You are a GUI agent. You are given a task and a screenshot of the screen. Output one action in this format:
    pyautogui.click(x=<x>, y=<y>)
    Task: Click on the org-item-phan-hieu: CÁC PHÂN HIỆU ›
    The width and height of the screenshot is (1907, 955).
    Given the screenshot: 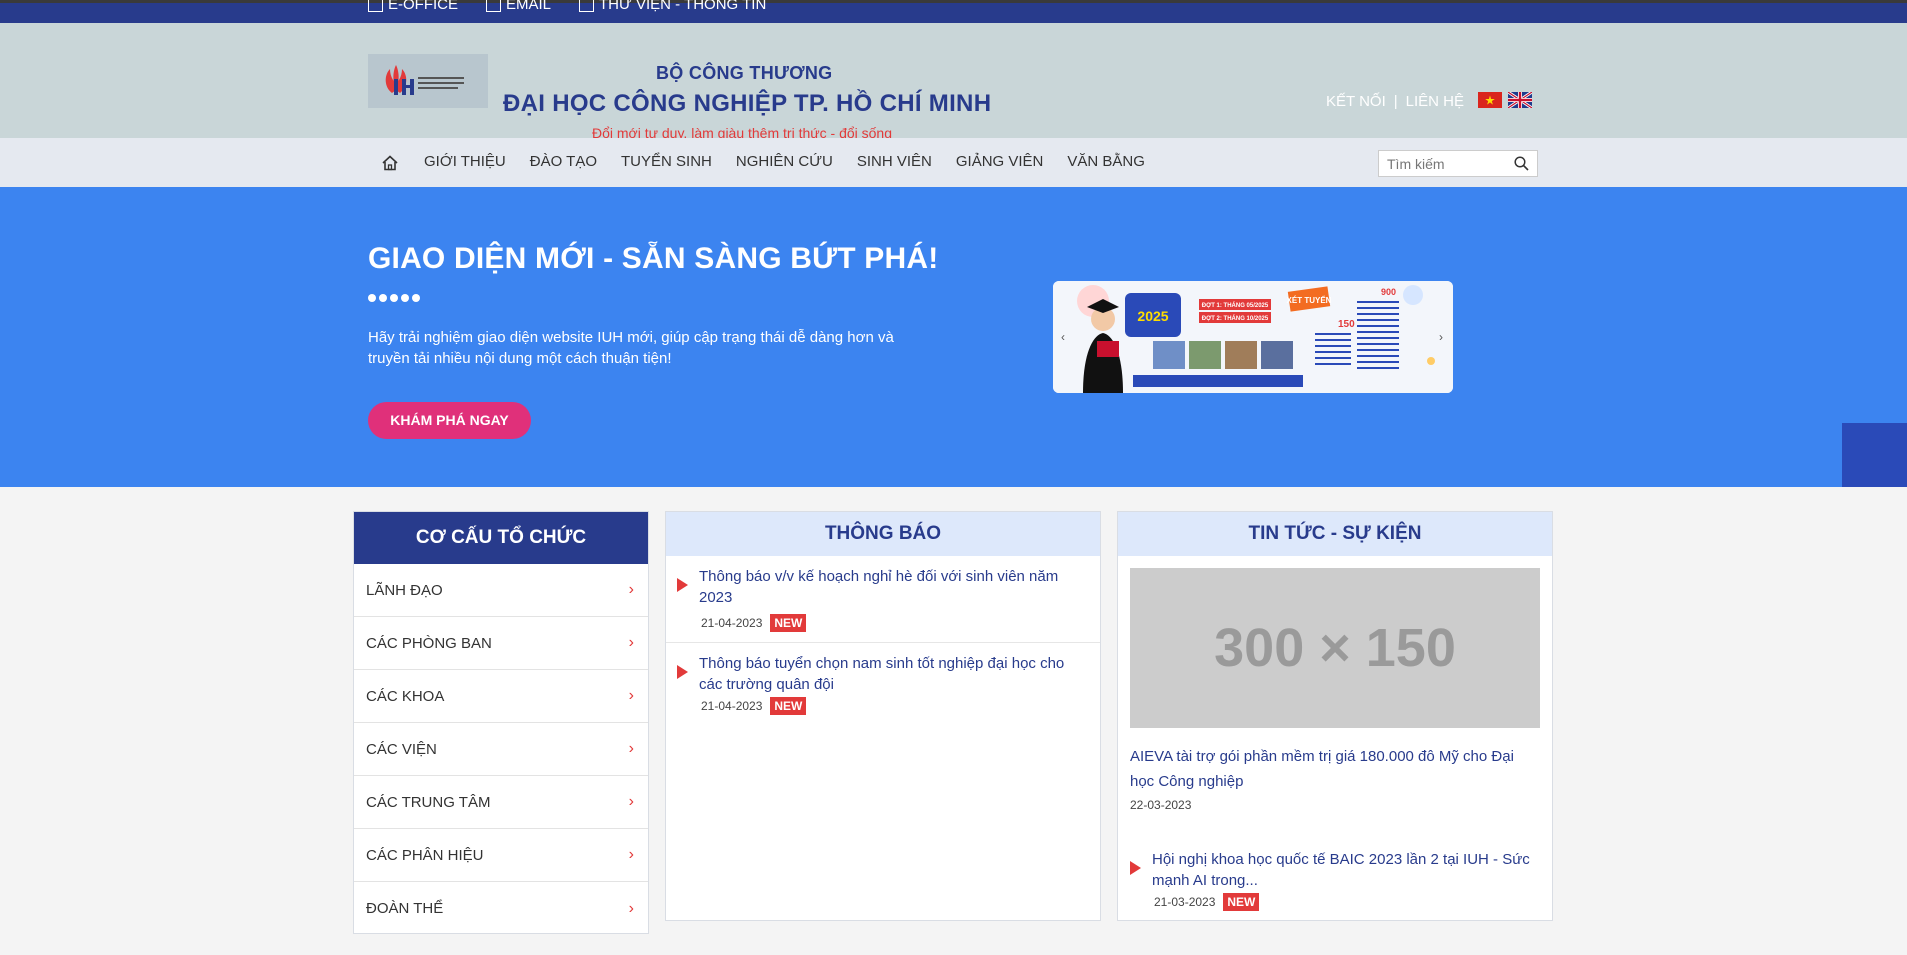 What is the action you would take?
    pyautogui.click(x=501, y=855)
    